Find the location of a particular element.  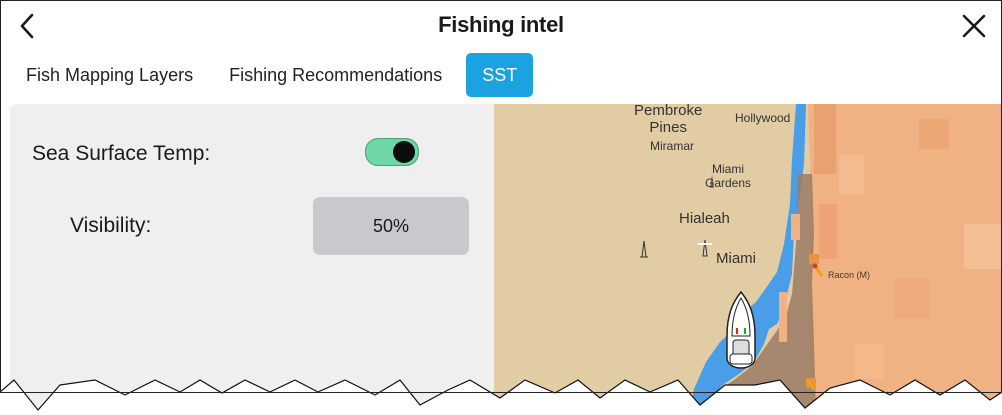

place-miami: Miami is located at coordinates (736, 258).